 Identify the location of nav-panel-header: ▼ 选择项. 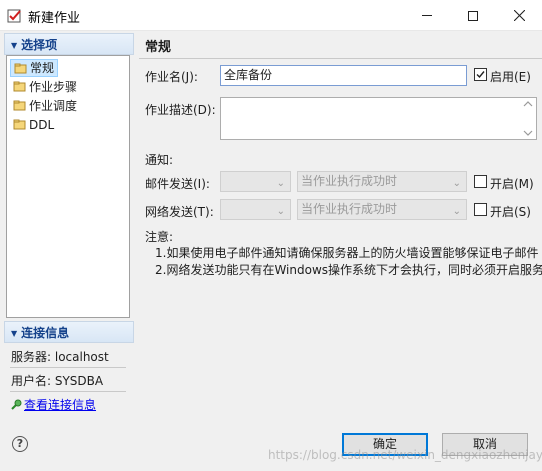
(69, 44).